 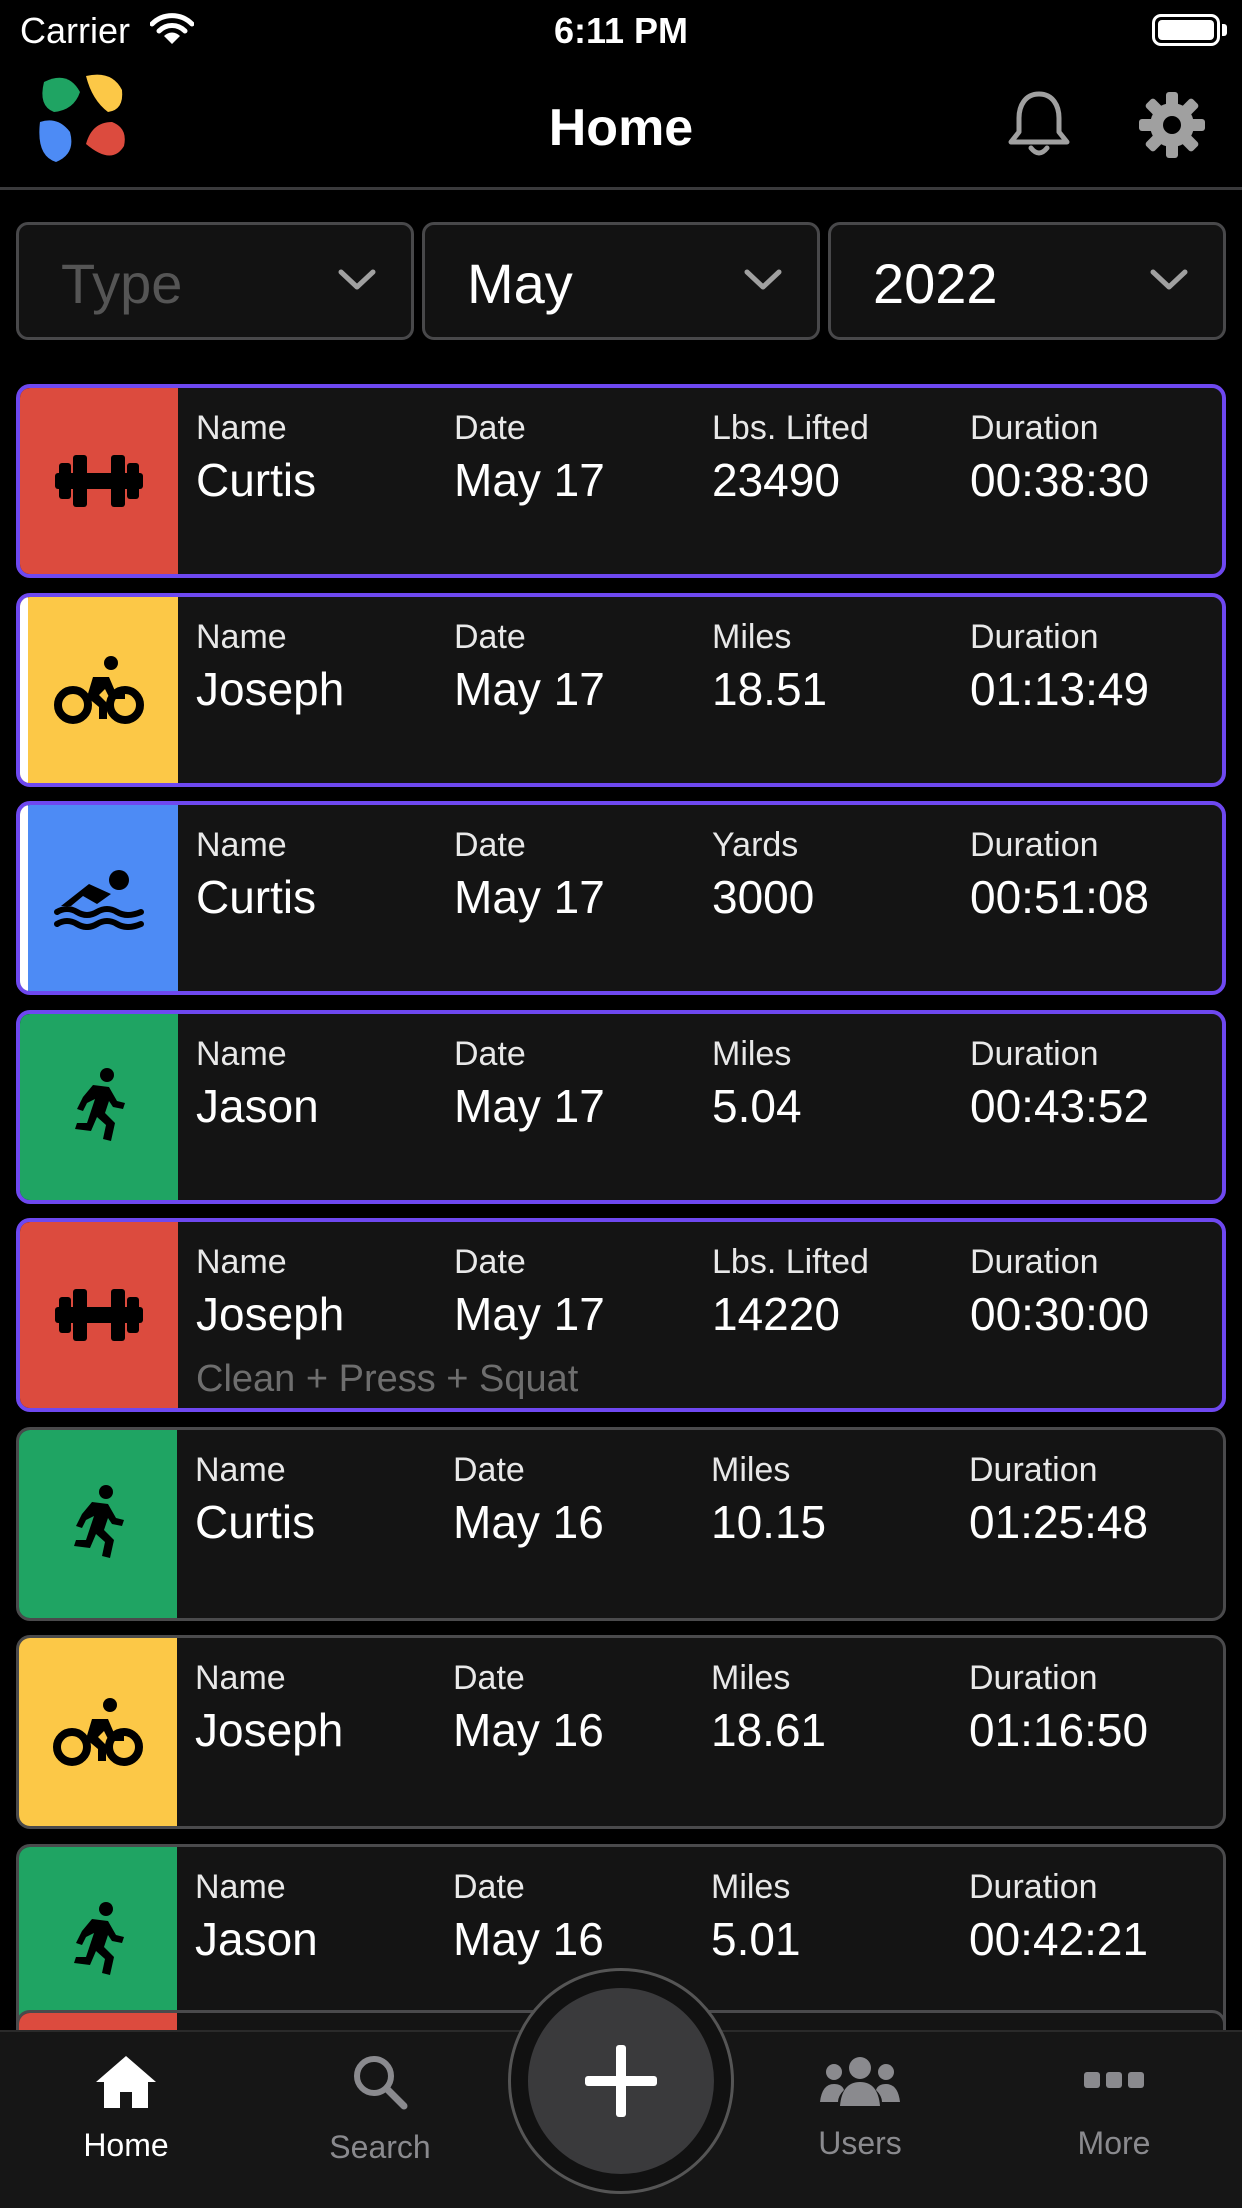 I want to click on activity-field: Name Curtis, so click(x=255, y=1501).